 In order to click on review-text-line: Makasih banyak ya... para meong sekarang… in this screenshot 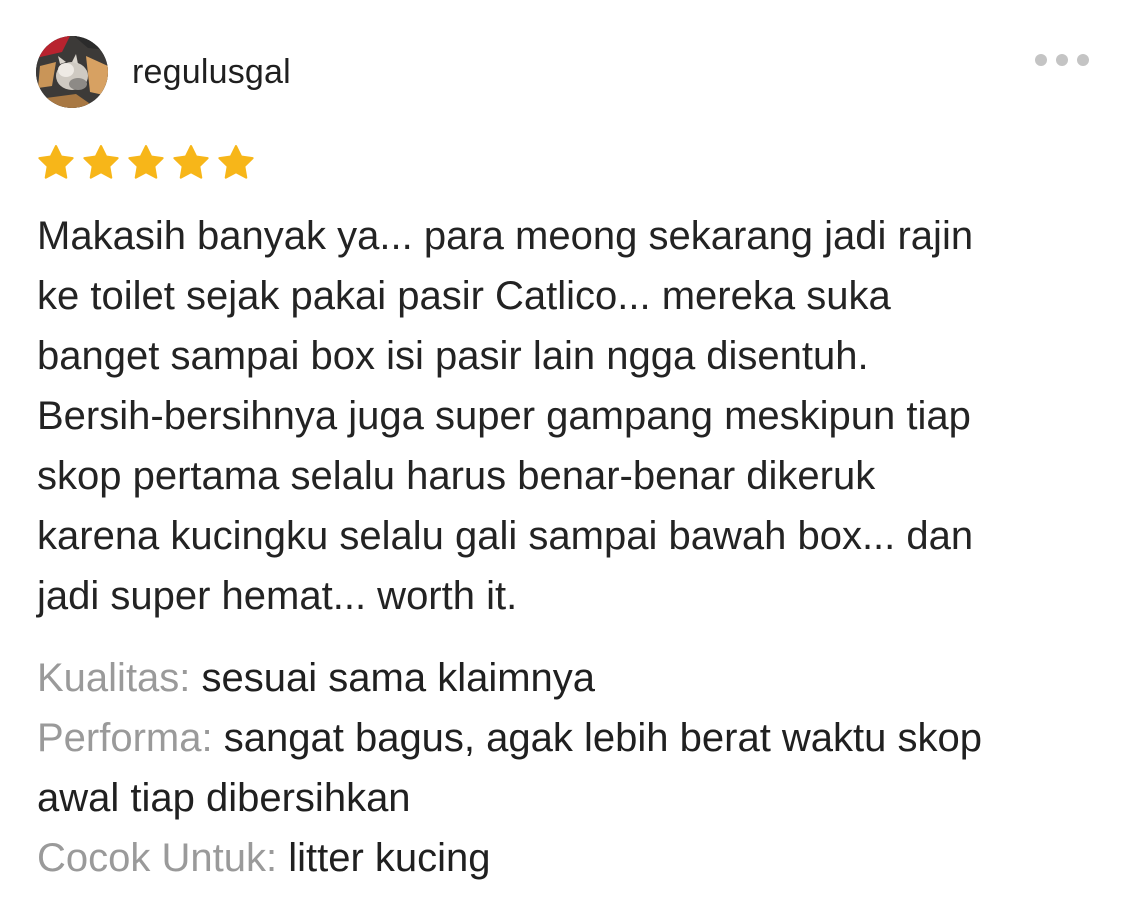, I will do `click(505, 236)`.